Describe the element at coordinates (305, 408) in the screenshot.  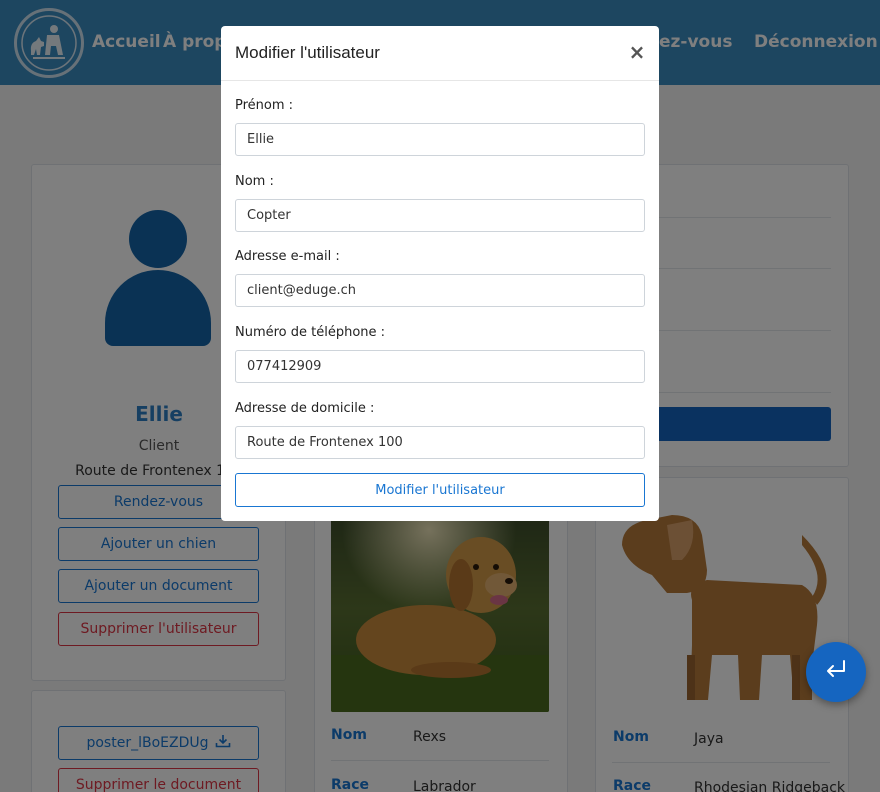
I see `address-label: Adresse de domicile :` at that location.